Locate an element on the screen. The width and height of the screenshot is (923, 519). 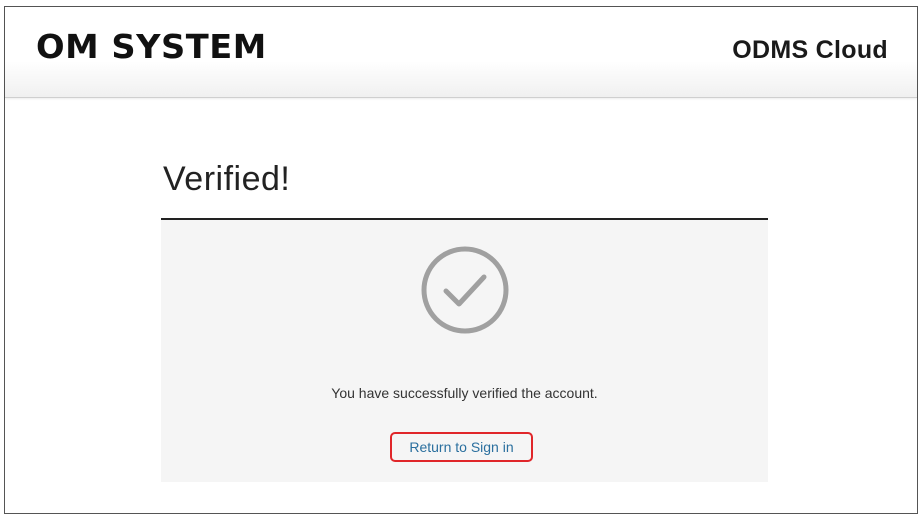
product-name: ODMS Cloud is located at coordinates (810, 50).